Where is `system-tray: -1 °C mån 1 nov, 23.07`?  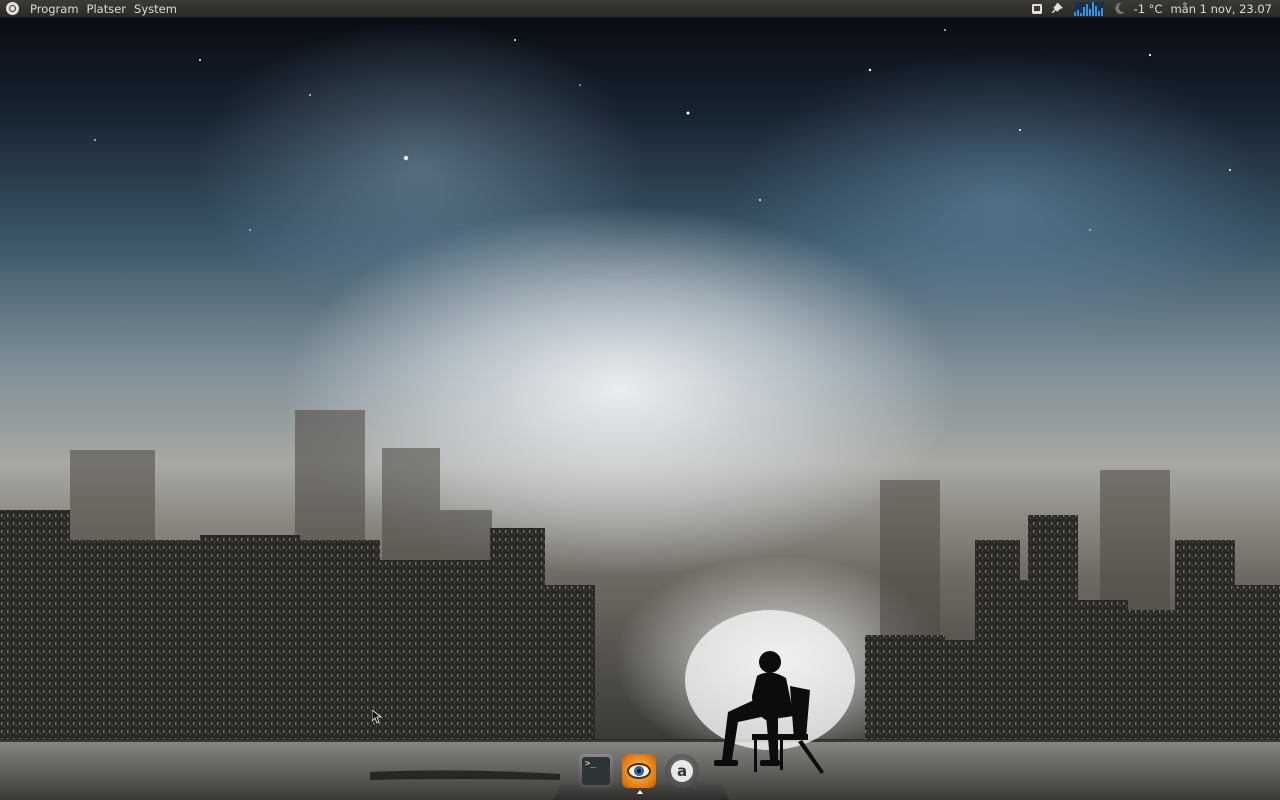
system-tray: -1 °C mån 1 nov, 23.07 is located at coordinates (1153, 9).